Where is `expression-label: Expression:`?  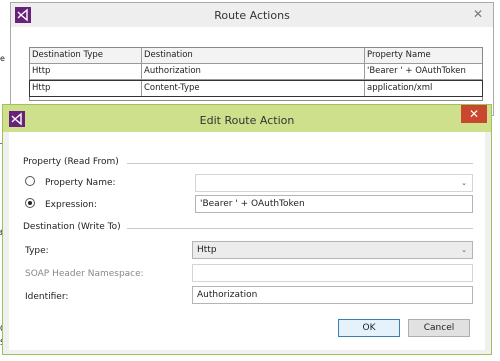
expression-label: Expression: is located at coordinates (71, 205).